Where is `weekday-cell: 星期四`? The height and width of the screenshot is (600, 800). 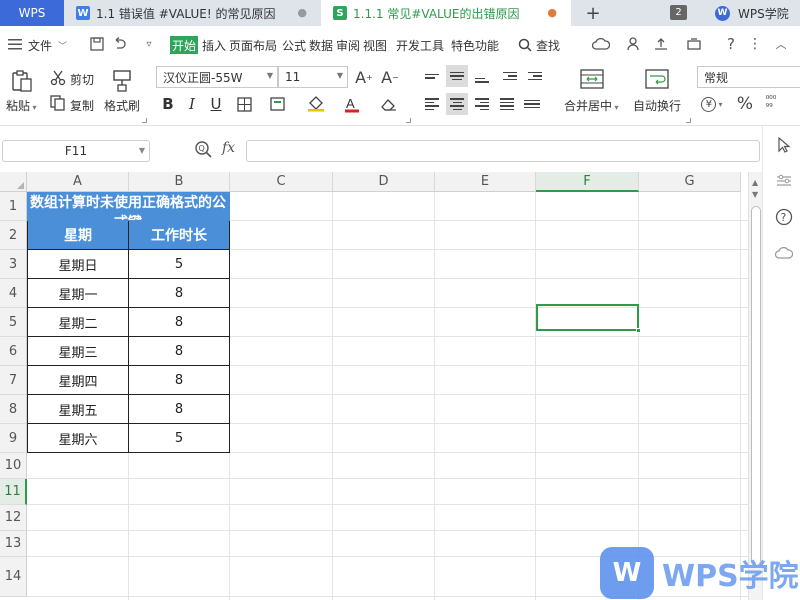 weekday-cell: 星期四 is located at coordinates (78, 380).